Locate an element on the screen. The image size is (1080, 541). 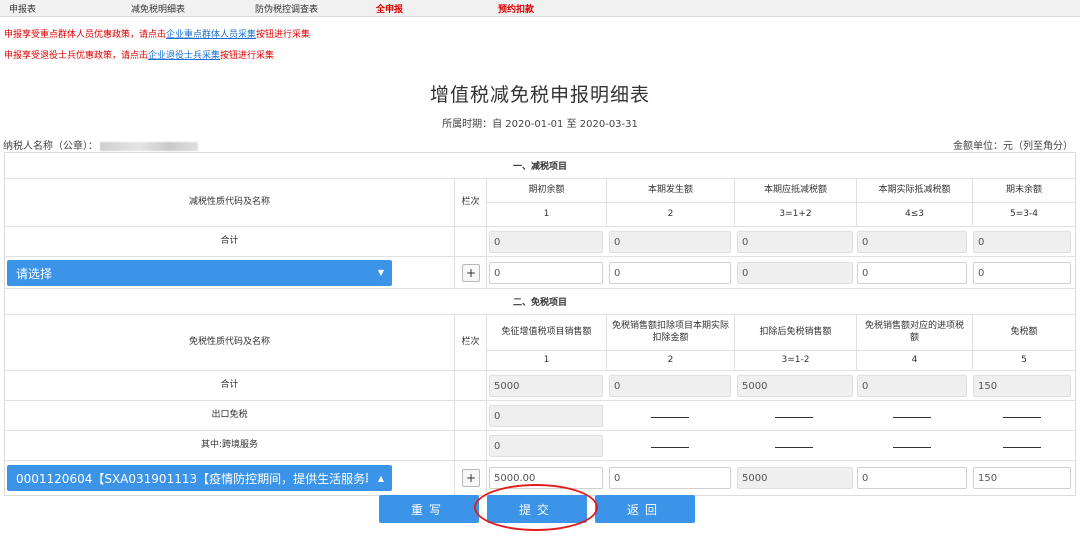
exemption-name-header: 免税性质代码及名称 is located at coordinates (230, 342).